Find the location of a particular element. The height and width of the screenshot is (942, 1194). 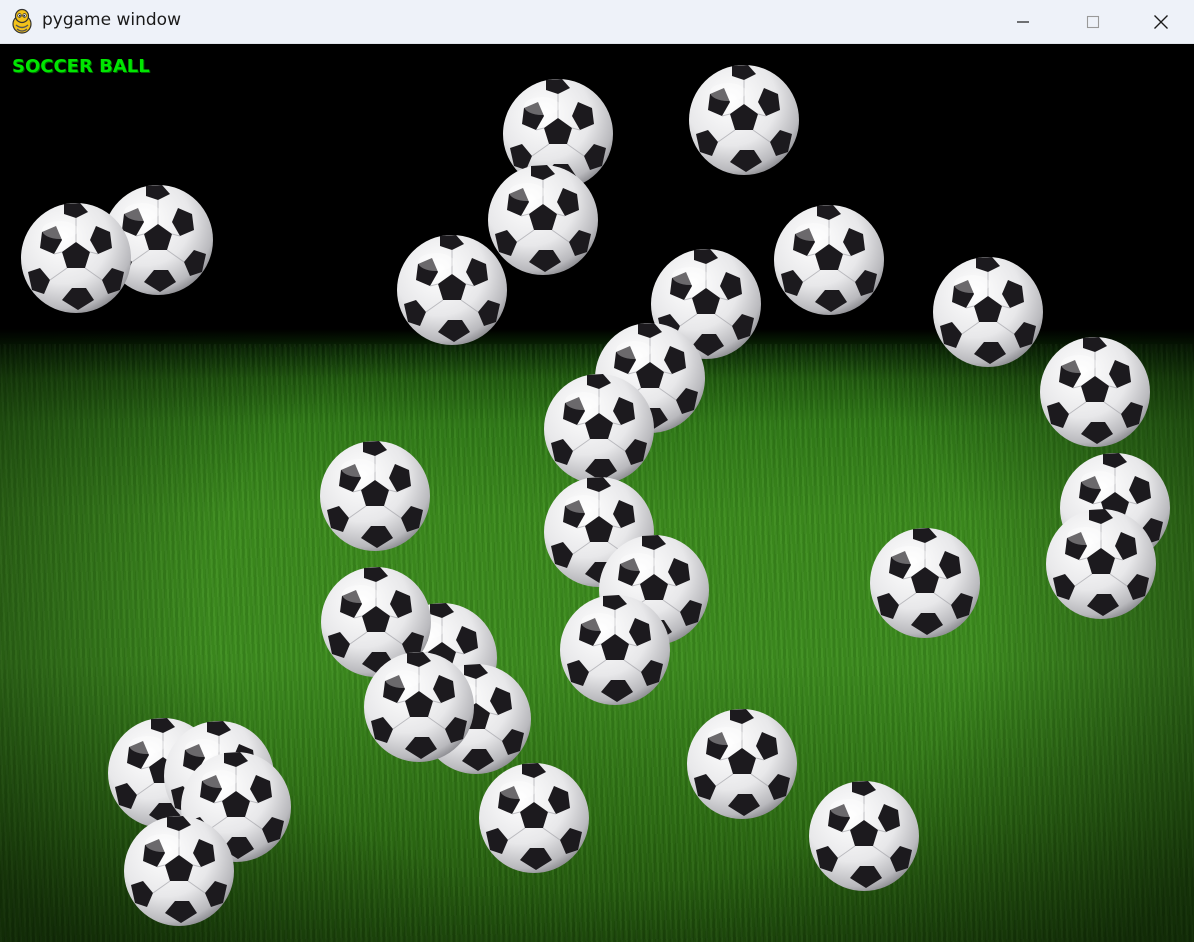

game-title: SOCCER BALL is located at coordinates (81, 66).